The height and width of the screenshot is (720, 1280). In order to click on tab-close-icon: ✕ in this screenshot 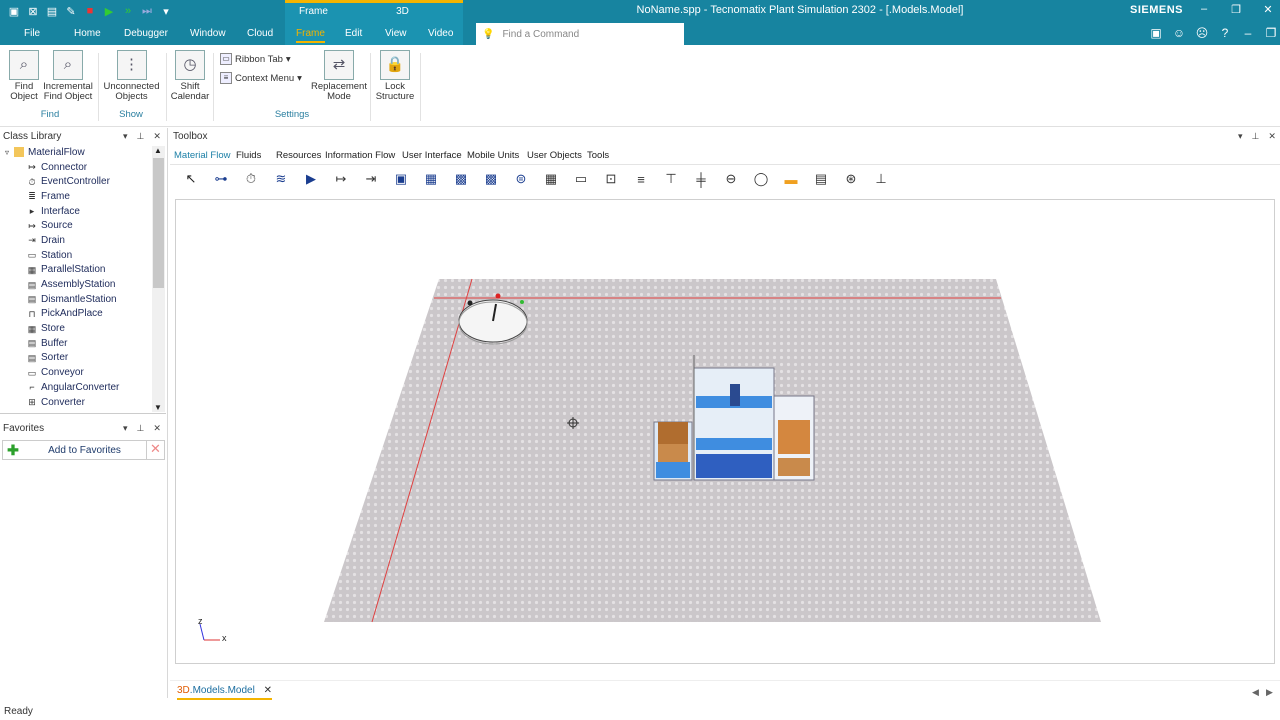, I will do `click(268, 690)`.